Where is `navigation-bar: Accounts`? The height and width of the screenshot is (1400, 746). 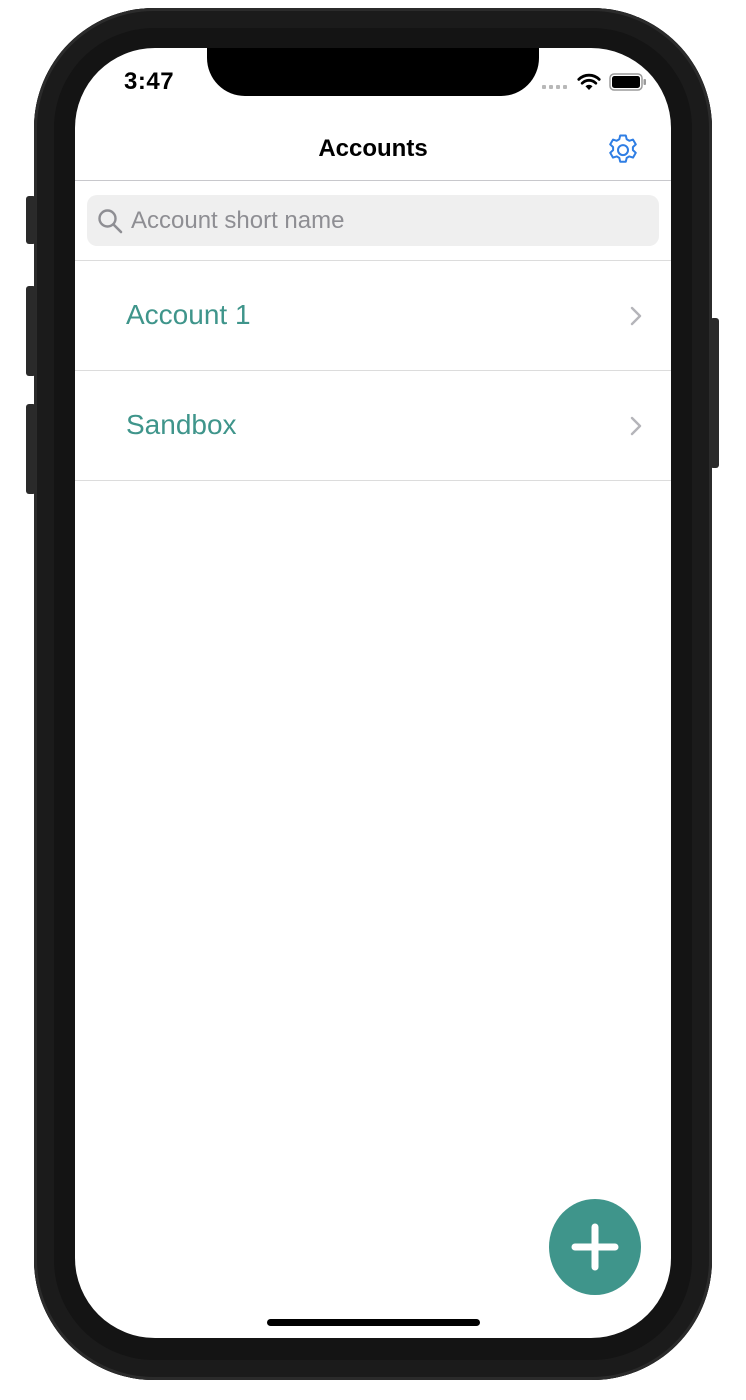 navigation-bar: Accounts is located at coordinates (373, 152).